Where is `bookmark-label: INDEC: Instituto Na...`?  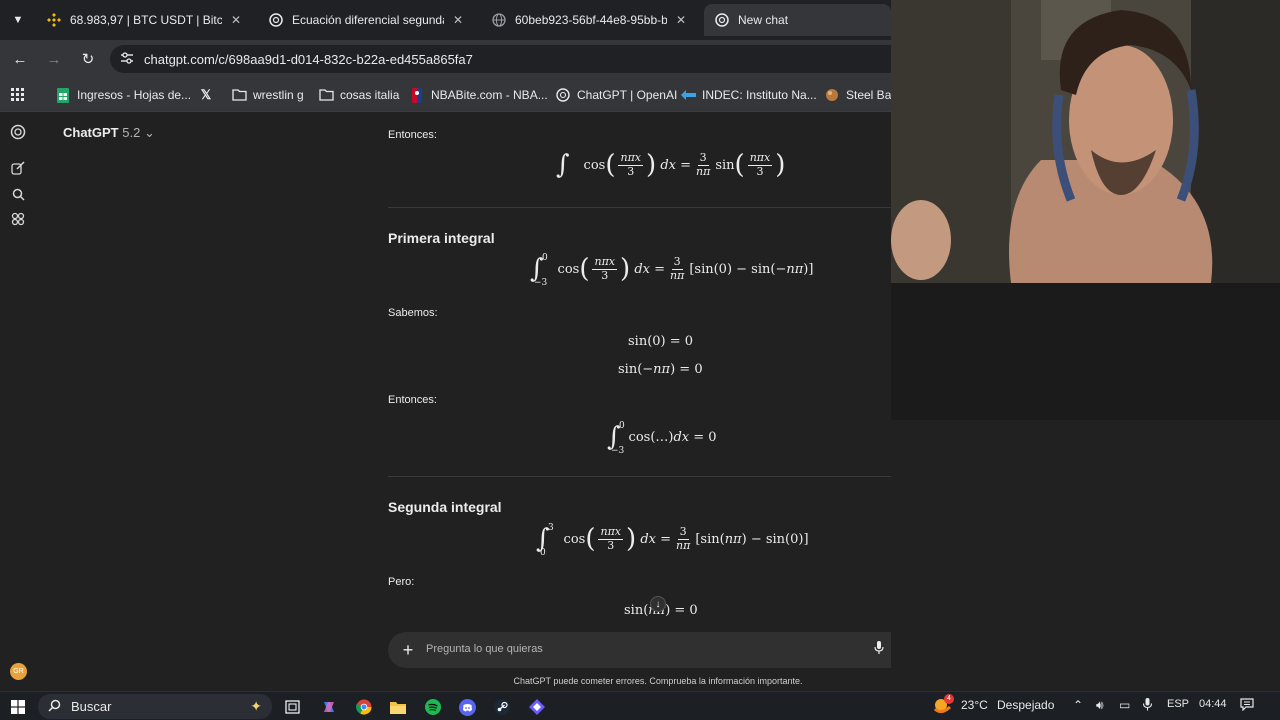
bookmark-label: INDEC: Instituto Na... is located at coordinates (759, 95).